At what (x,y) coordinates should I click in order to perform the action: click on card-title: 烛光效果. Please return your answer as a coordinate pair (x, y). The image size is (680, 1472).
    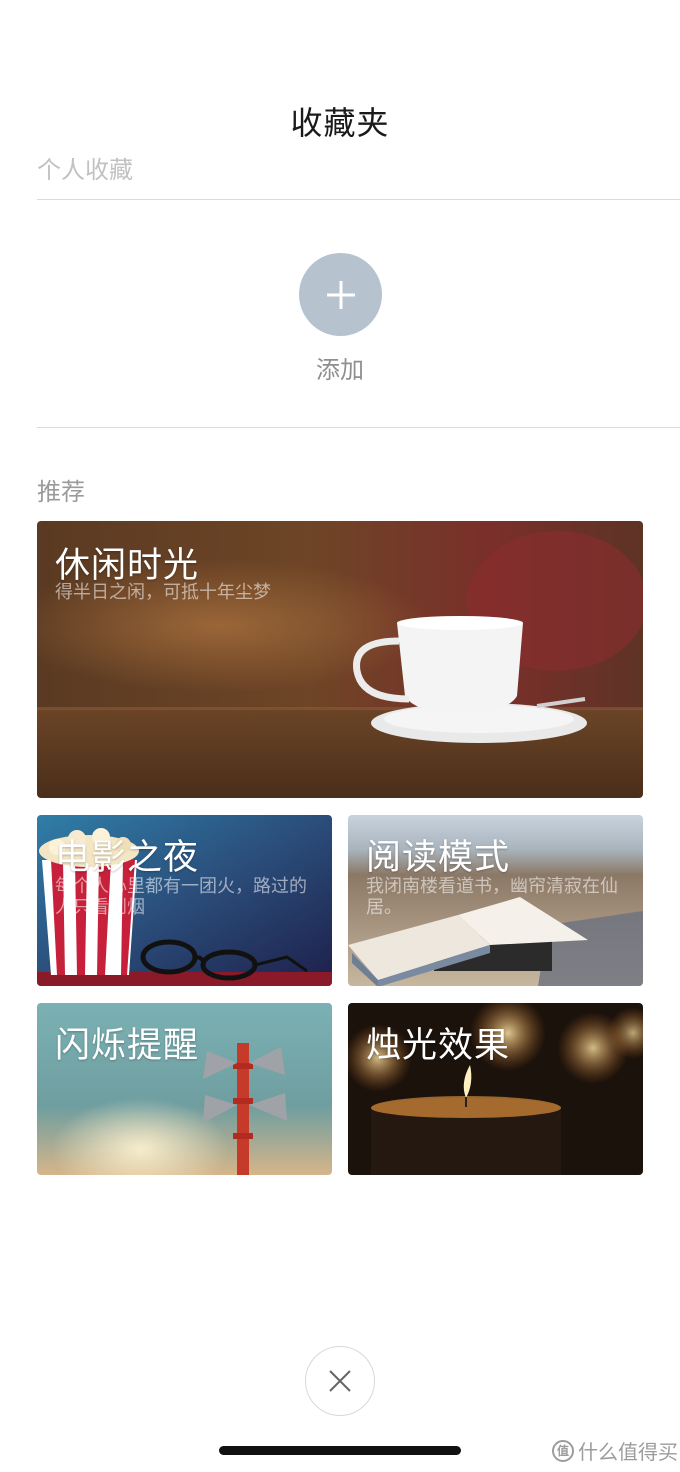
    Looking at the image, I should click on (438, 1046).